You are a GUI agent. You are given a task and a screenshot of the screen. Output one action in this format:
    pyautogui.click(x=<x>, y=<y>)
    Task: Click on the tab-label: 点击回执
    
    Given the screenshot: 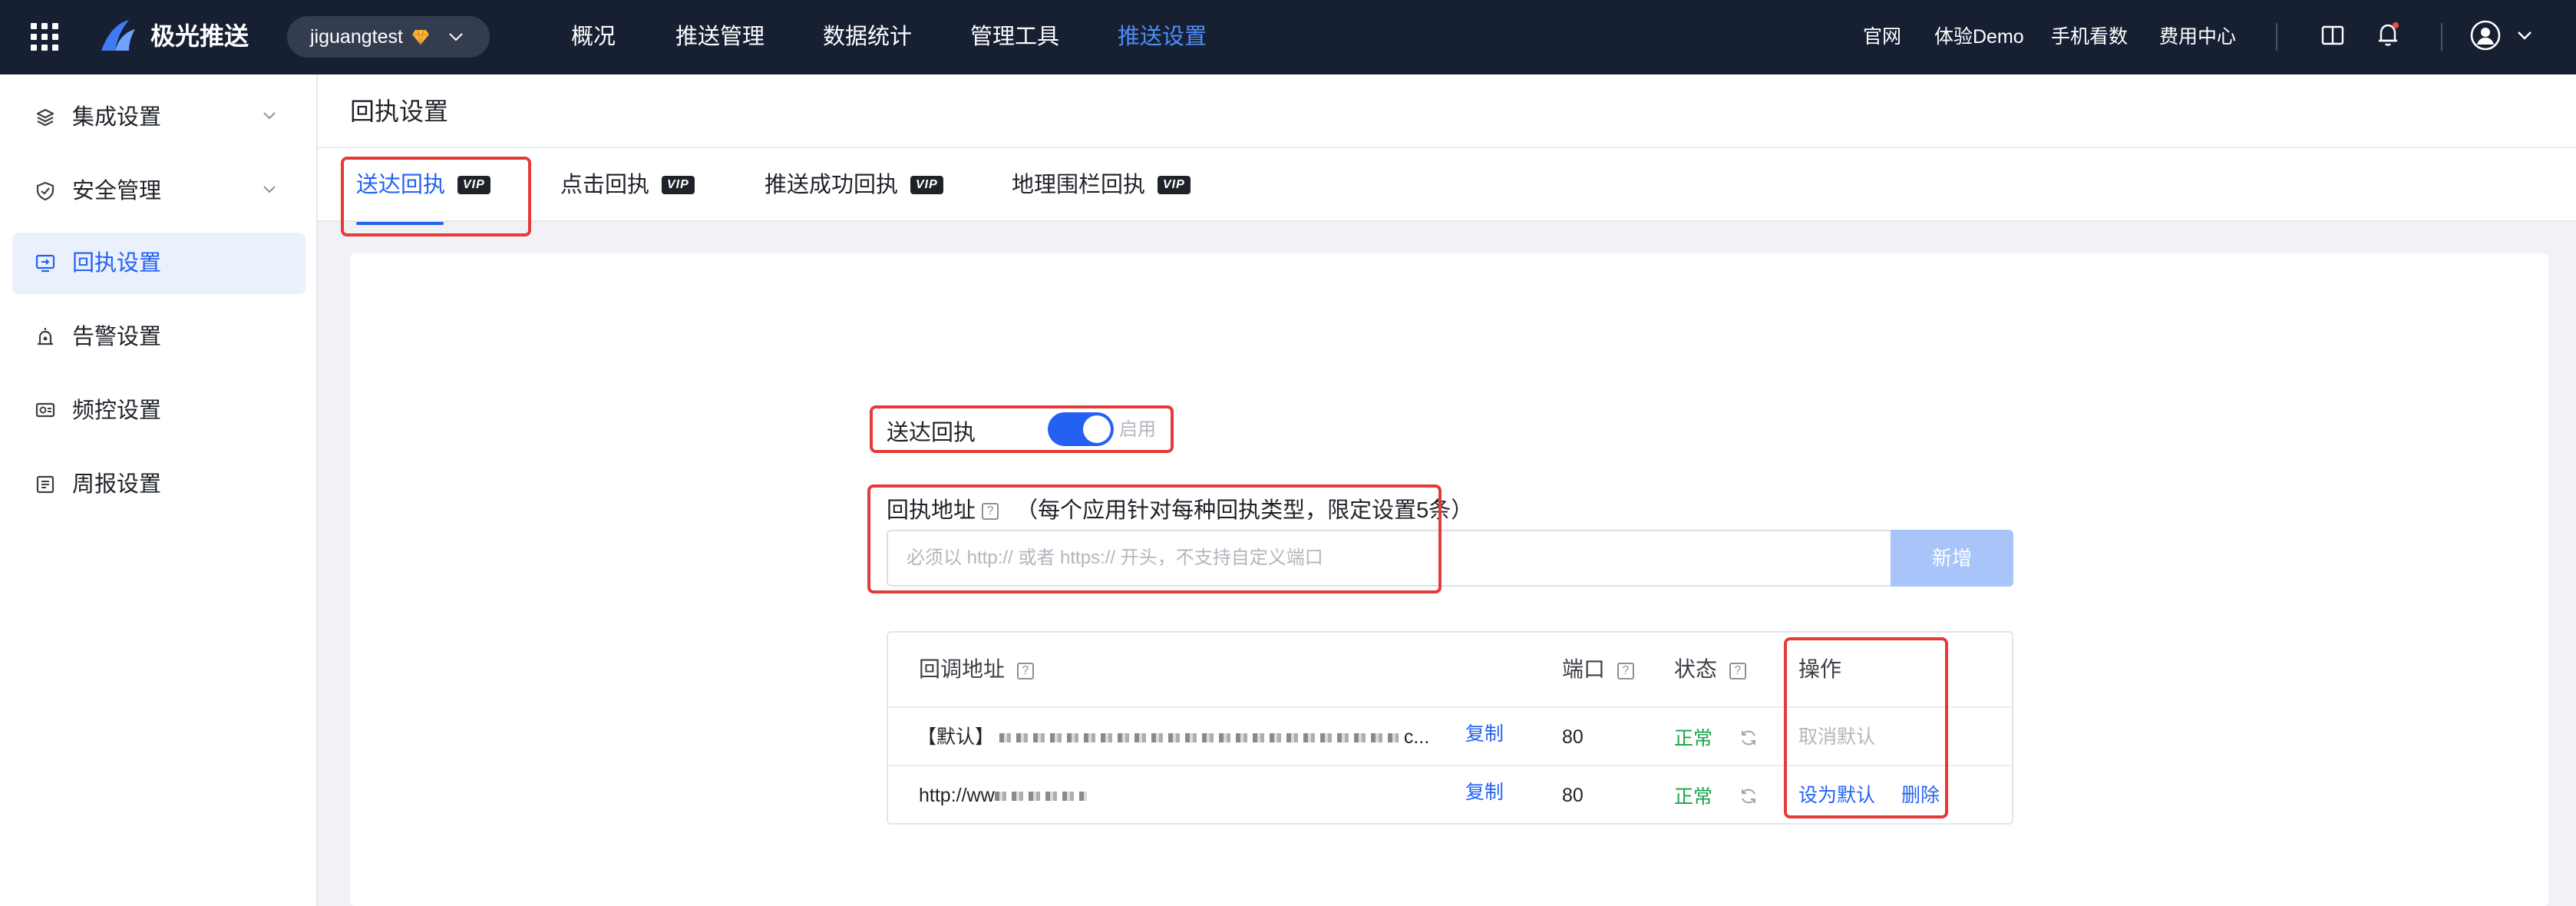 What is the action you would take?
    pyautogui.click(x=605, y=185)
    